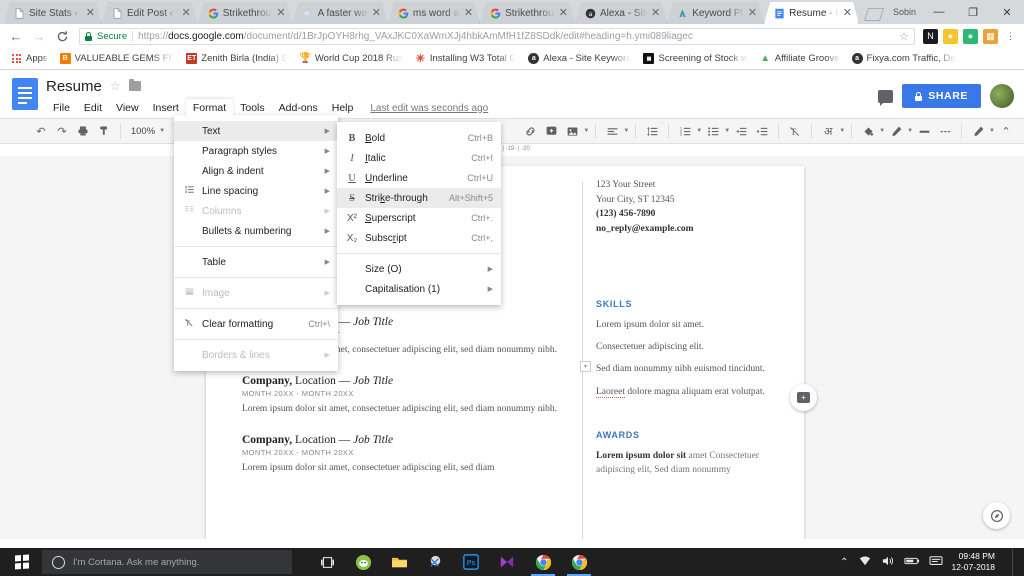 Image resolution: width=1024 pixels, height=576 pixels. What do you see at coordinates (978, 131) in the screenshot?
I see `edit-mode-icon` at bounding box center [978, 131].